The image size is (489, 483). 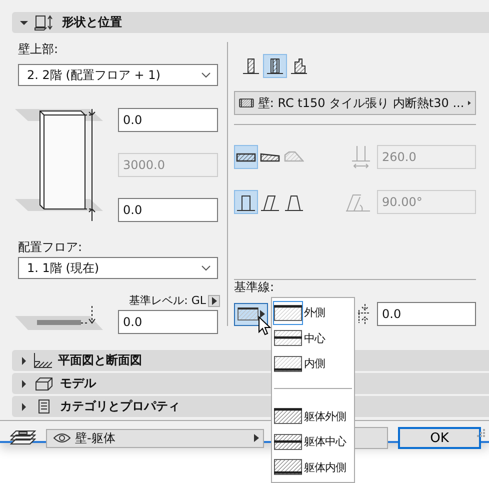 I want to click on section-title: 形状と位置, so click(x=92, y=22).